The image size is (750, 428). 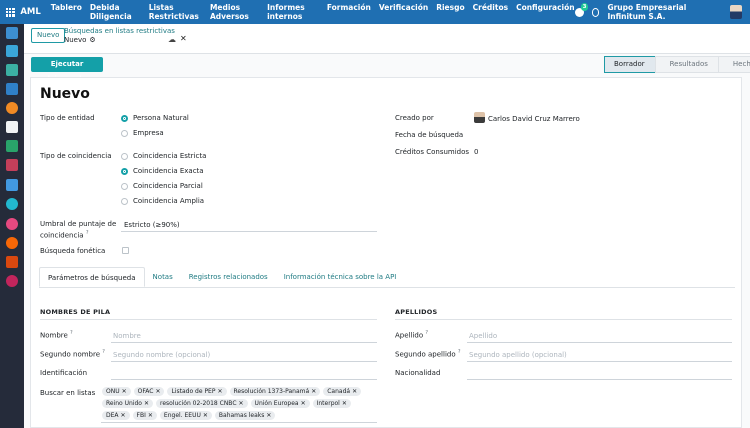 What do you see at coordinates (518, 355) in the screenshot?
I see `second-surname-input: Segundo apellido (opcional)` at bounding box center [518, 355].